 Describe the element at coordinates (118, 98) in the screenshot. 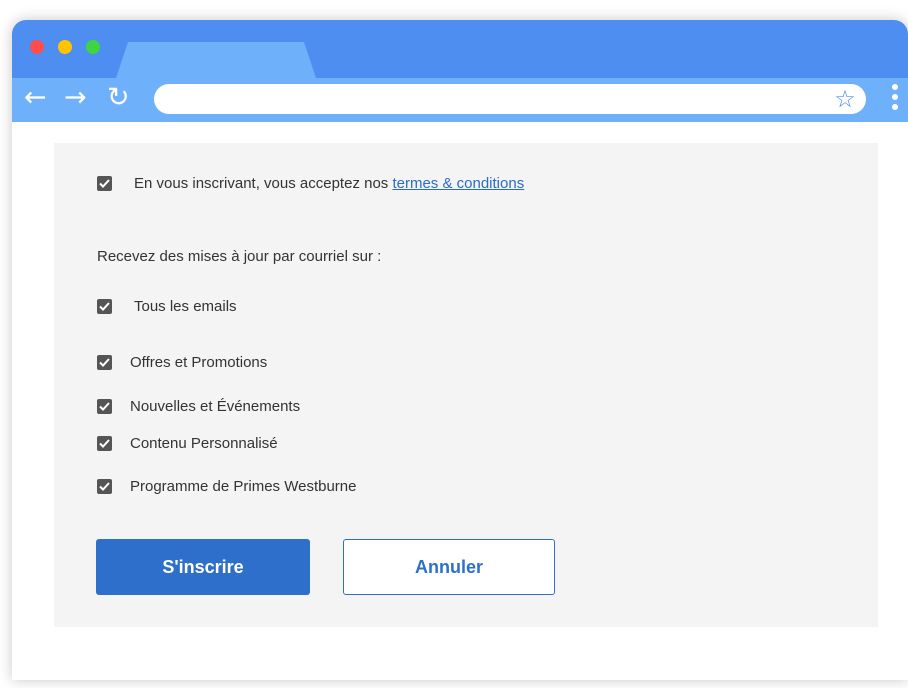

I see `reload-icon: ↻` at that location.